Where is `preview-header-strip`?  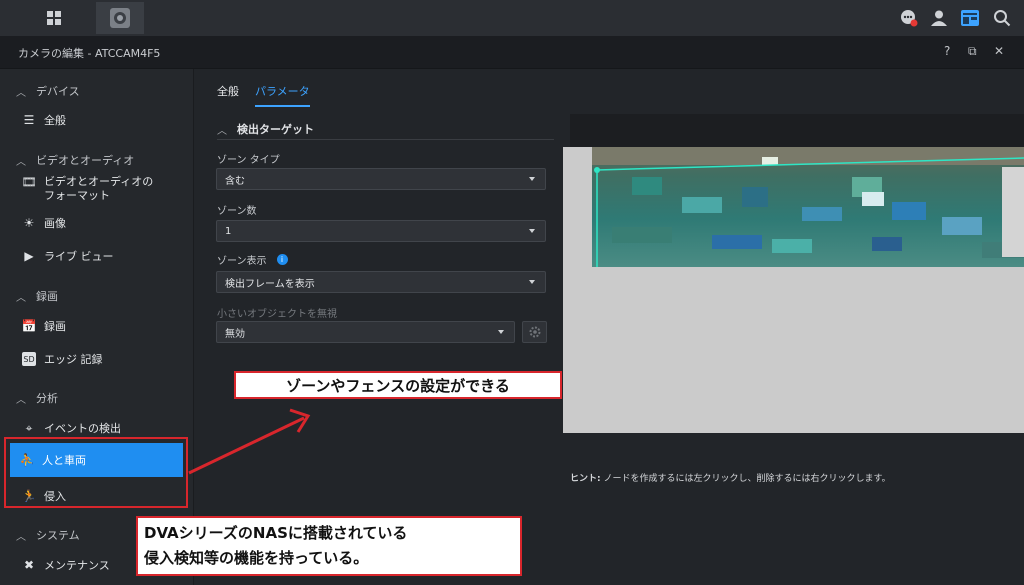 preview-header-strip is located at coordinates (797, 131).